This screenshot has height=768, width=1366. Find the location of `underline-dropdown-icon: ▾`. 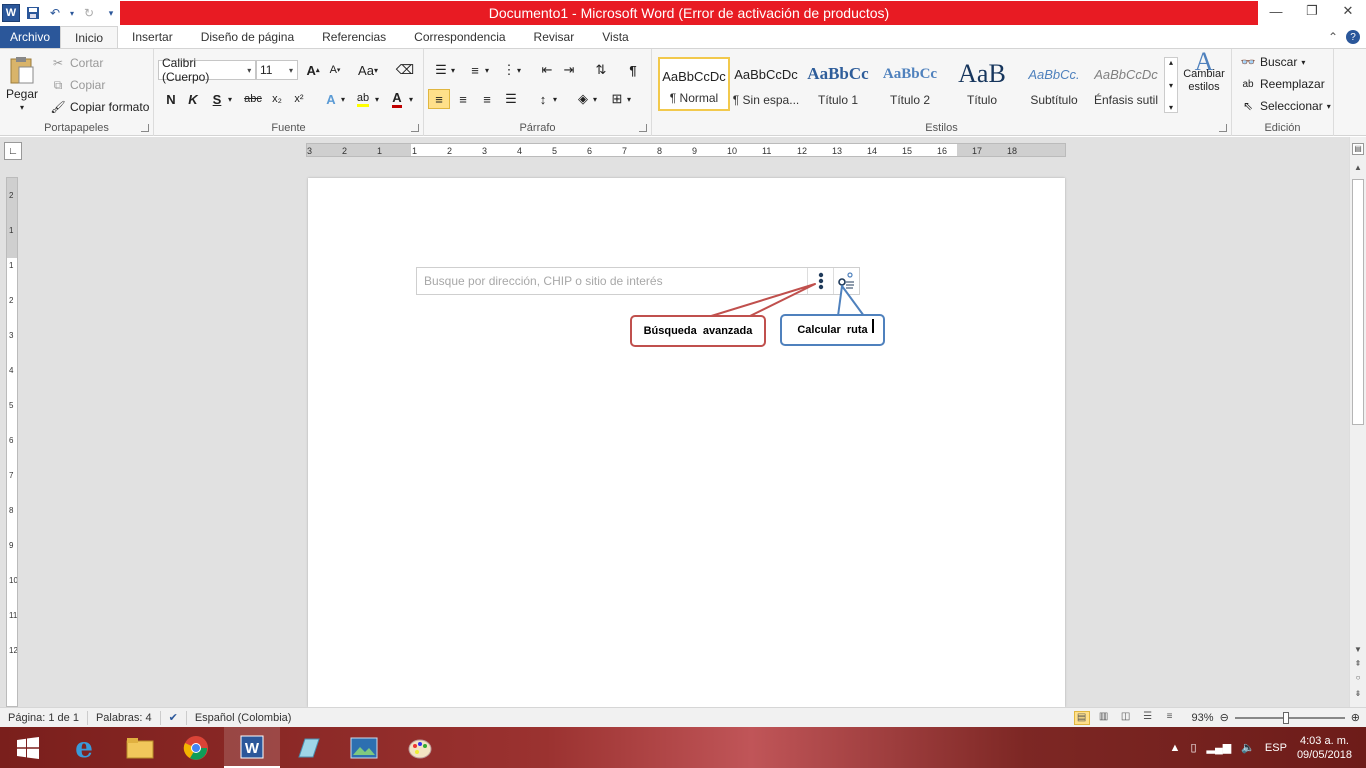

underline-dropdown-icon: ▾ is located at coordinates (230, 99).